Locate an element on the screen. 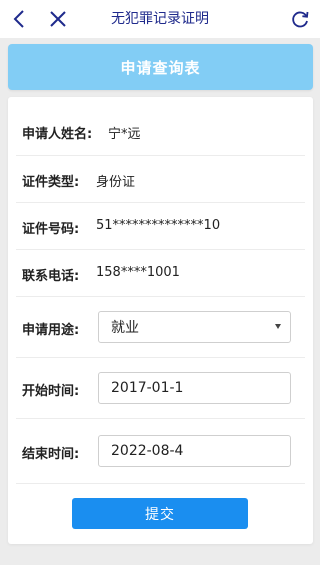  purpose-select-value: 就业 is located at coordinates (125, 328).